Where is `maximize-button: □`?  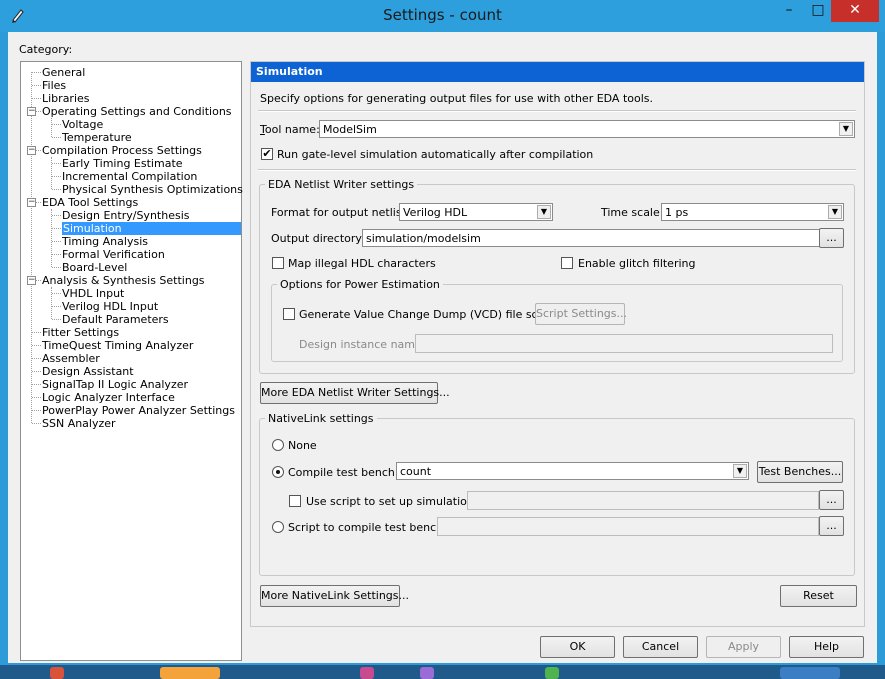
maximize-button: □ is located at coordinates (818, 11).